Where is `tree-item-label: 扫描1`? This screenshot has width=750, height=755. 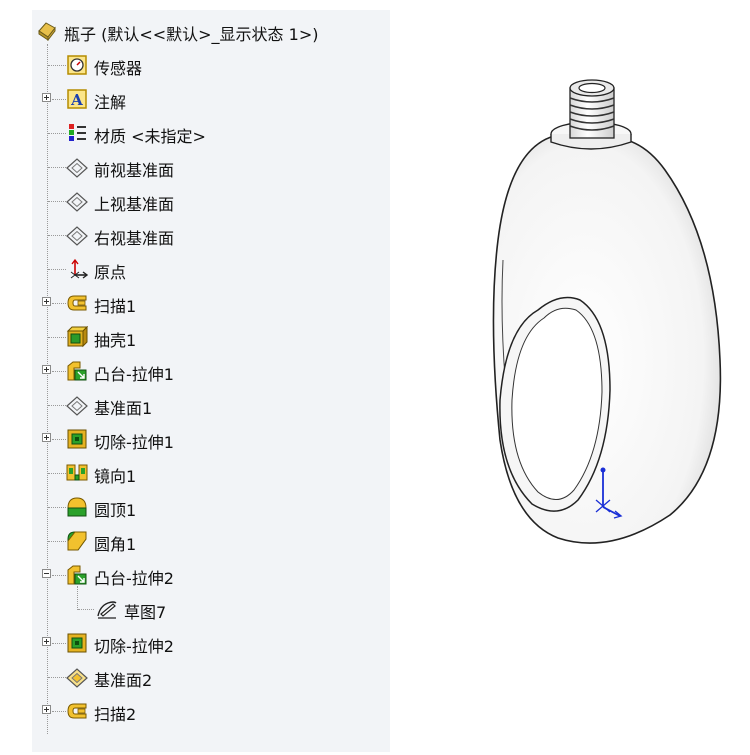 tree-item-label: 扫描1 is located at coordinates (115, 306).